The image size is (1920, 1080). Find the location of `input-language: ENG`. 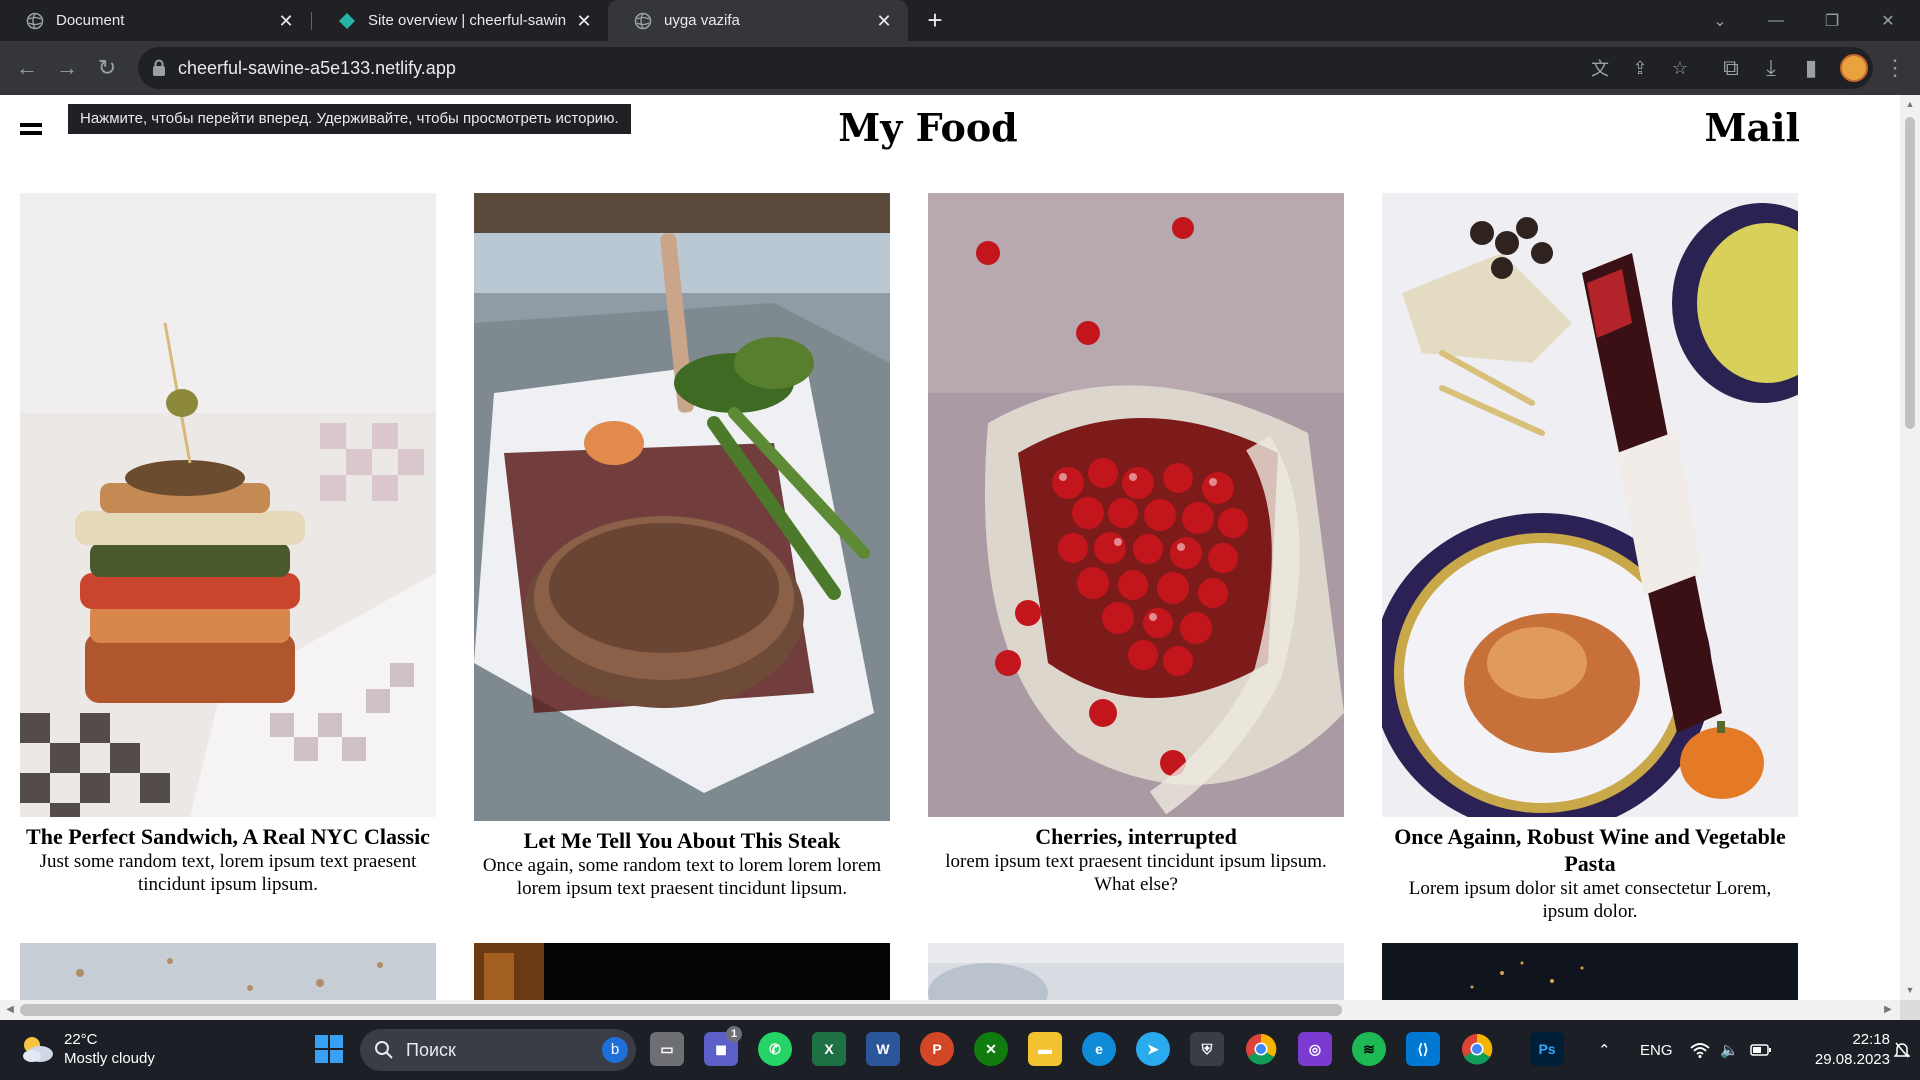

input-language: ENG is located at coordinates (1656, 1050).